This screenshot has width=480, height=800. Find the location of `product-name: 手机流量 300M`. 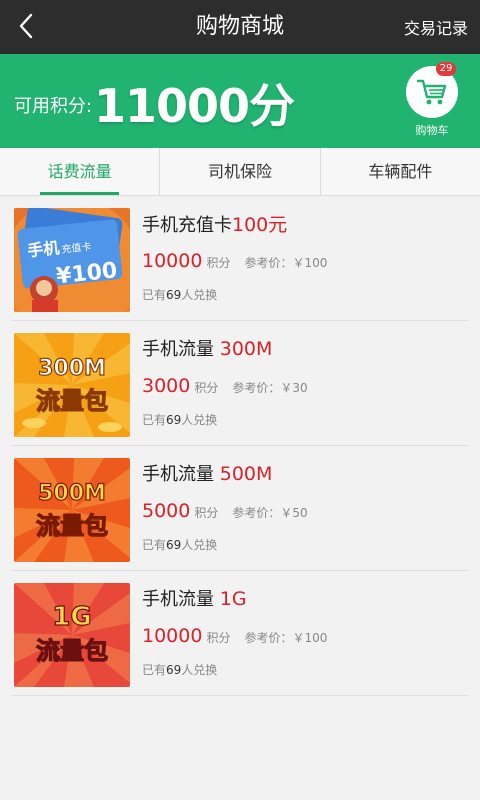

product-name: 手机流量 300M is located at coordinates (207, 348).